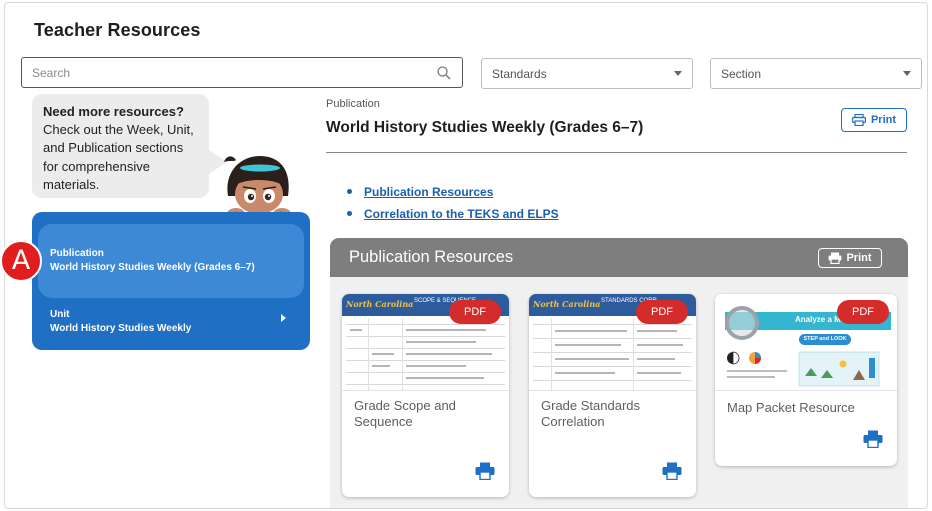  What do you see at coordinates (405, 413) in the screenshot?
I see `resource-card-name: Grade Scope and Sequence` at bounding box center [405, 413].